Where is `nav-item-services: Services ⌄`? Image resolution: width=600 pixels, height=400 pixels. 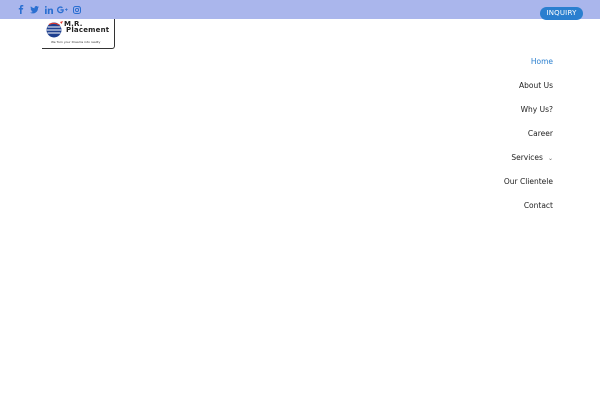
nav-item-services: Services ⌄ is located at coordinates (528, 163).